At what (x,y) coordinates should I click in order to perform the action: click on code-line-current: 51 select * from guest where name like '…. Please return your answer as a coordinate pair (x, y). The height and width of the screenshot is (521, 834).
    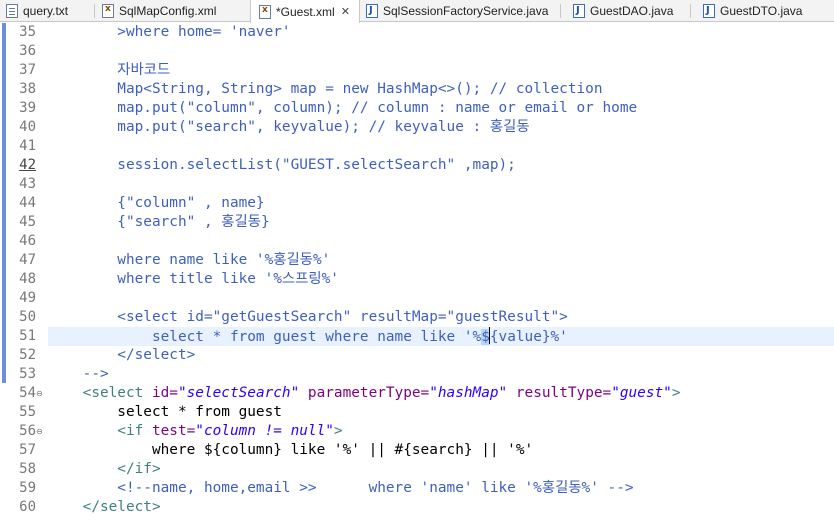
    Looking at the image, I should click on (417, 336).